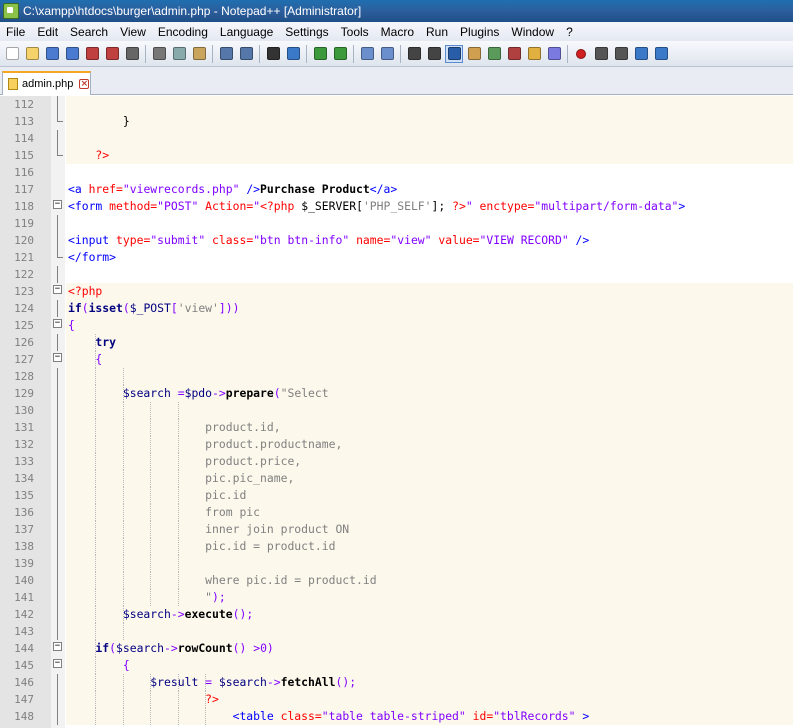  I want to click on save-macro-icon, so click(661, 54).